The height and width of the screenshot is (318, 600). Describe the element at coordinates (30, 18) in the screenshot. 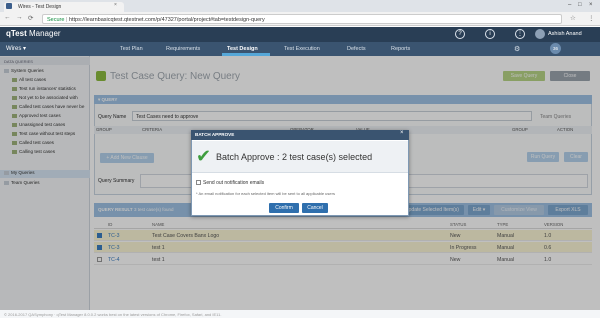

I see `reload-icon: ⟳` at that location.